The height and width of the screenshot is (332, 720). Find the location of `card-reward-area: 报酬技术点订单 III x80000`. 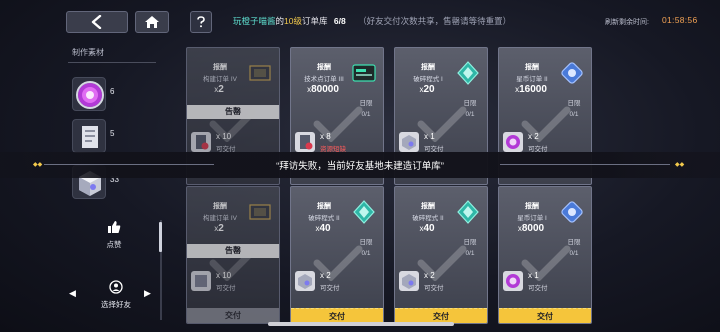

card-reward-area: 报酬技术点订单 III x80000 is located at coordinates (337, 75).